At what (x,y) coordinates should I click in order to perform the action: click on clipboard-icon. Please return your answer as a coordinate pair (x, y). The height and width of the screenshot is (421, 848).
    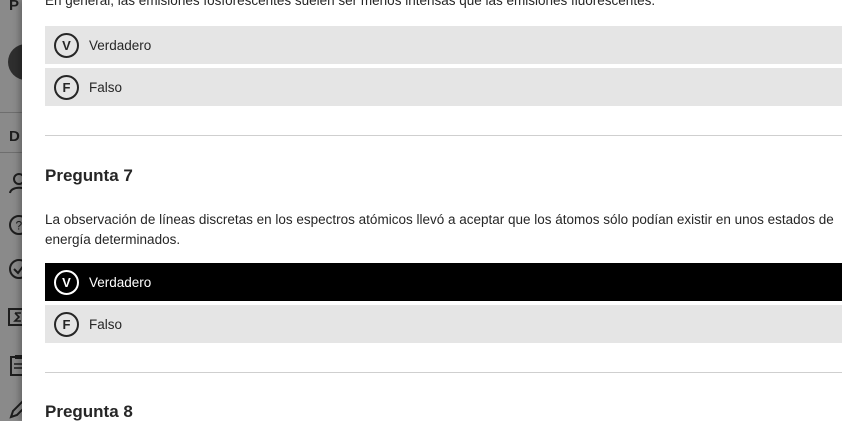
    Looking at the image, I should click on (15, 365).